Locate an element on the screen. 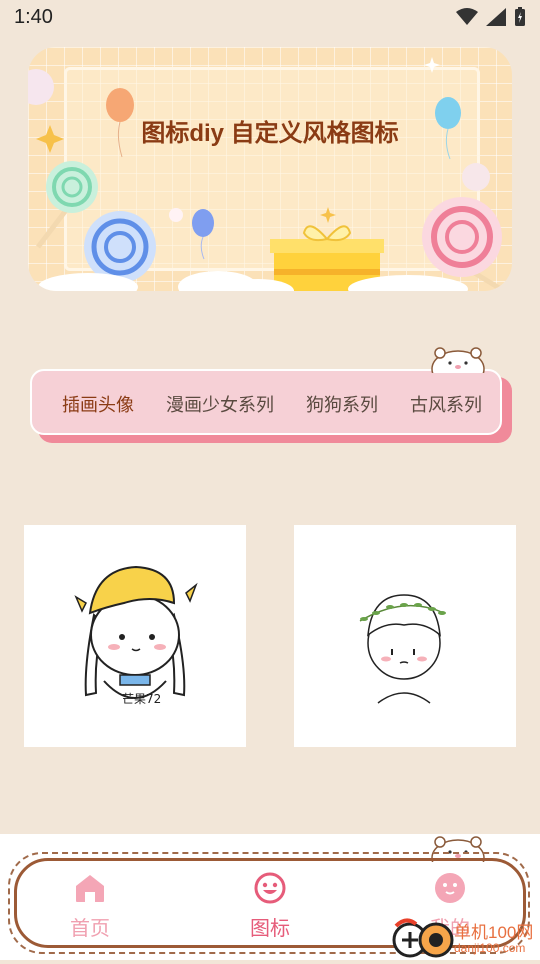 The height and width of the screenshot is (964, 540). home-icon is located at coordinates (90, 888).